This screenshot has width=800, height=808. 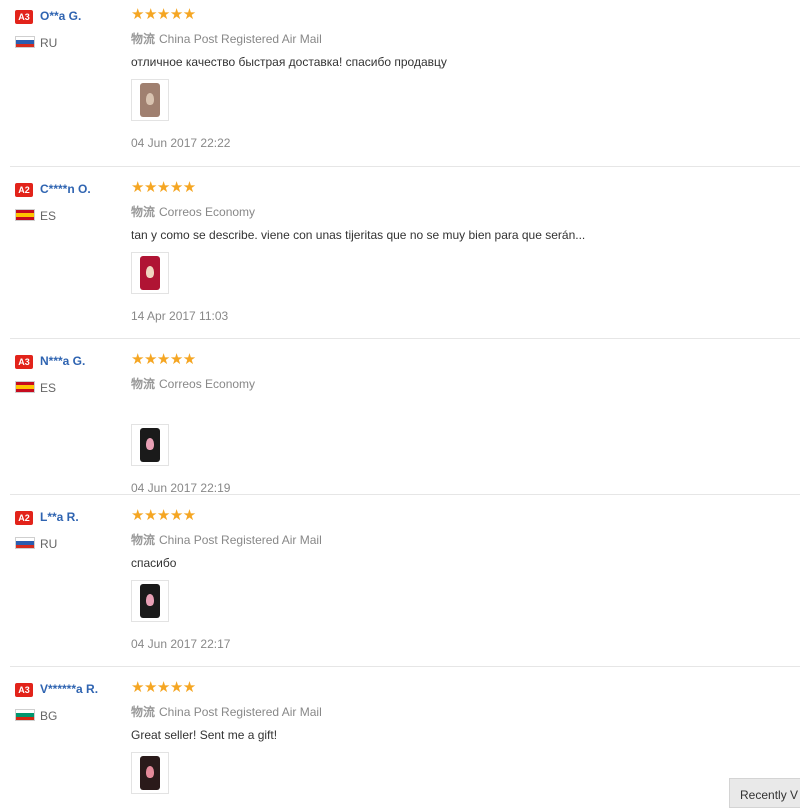 What do you see at coordinates (180, 316) in the screenshot?
I see `review-date: 14 Apr 2017 11:03` at bounding box center [180, 316].